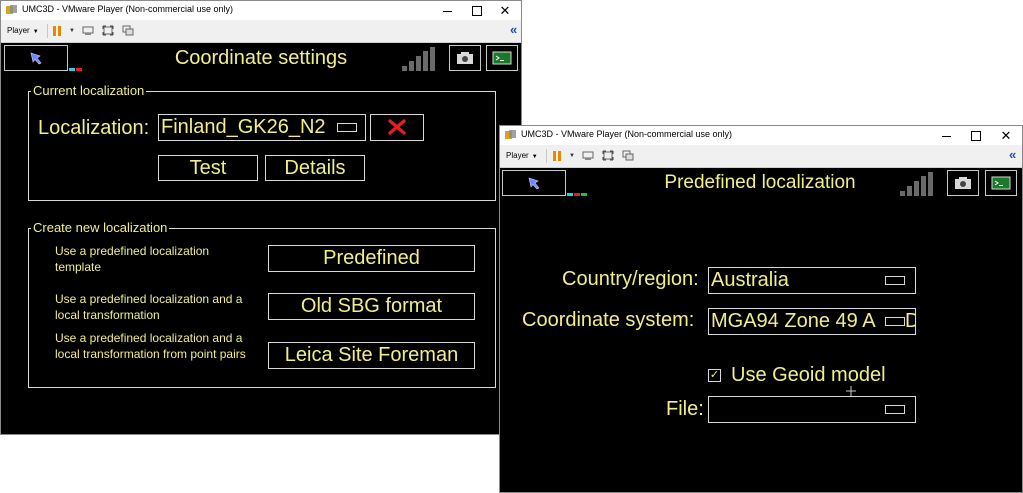 Image resolution: width=1023 pixels, height=493 pixels. I want to click on option-description: Use a predefined localization template, so click(132, 259).